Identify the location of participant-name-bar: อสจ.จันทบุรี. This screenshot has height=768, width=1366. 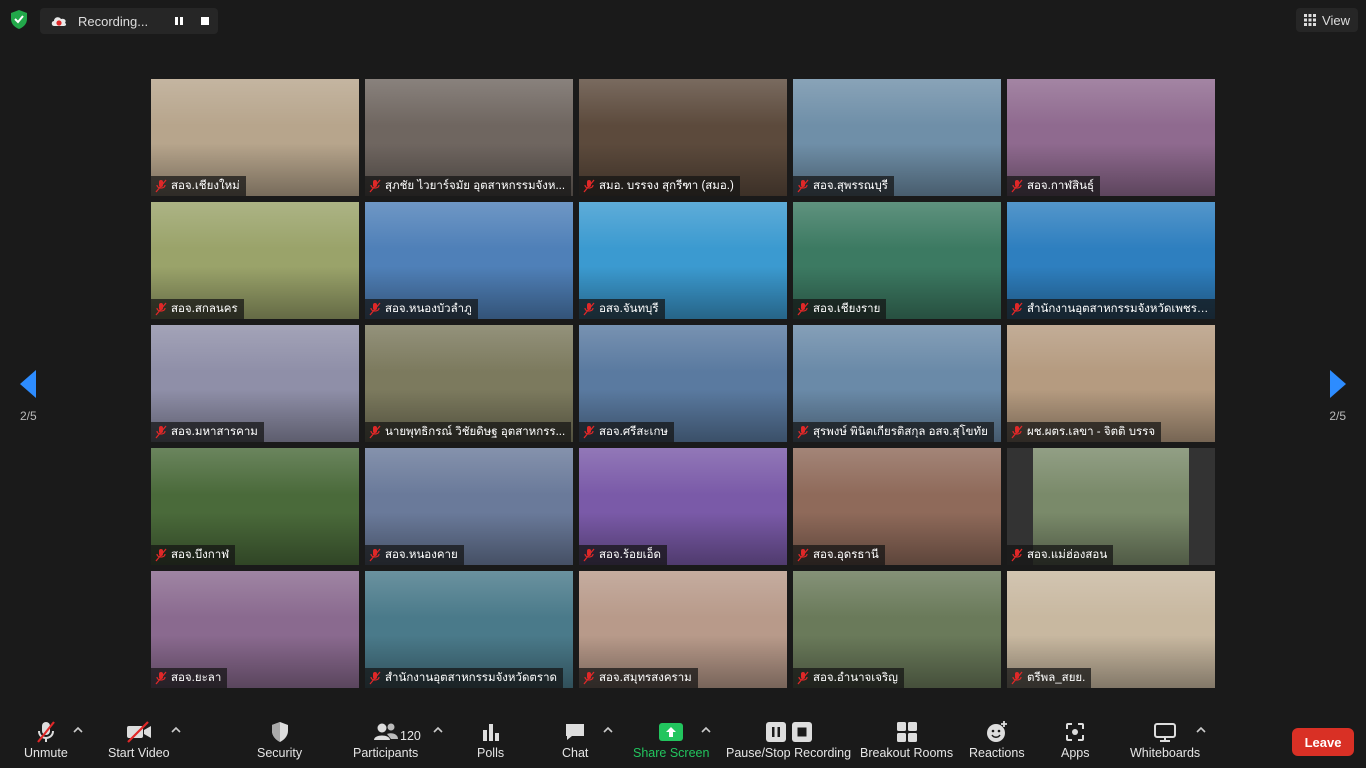
(622, 309).